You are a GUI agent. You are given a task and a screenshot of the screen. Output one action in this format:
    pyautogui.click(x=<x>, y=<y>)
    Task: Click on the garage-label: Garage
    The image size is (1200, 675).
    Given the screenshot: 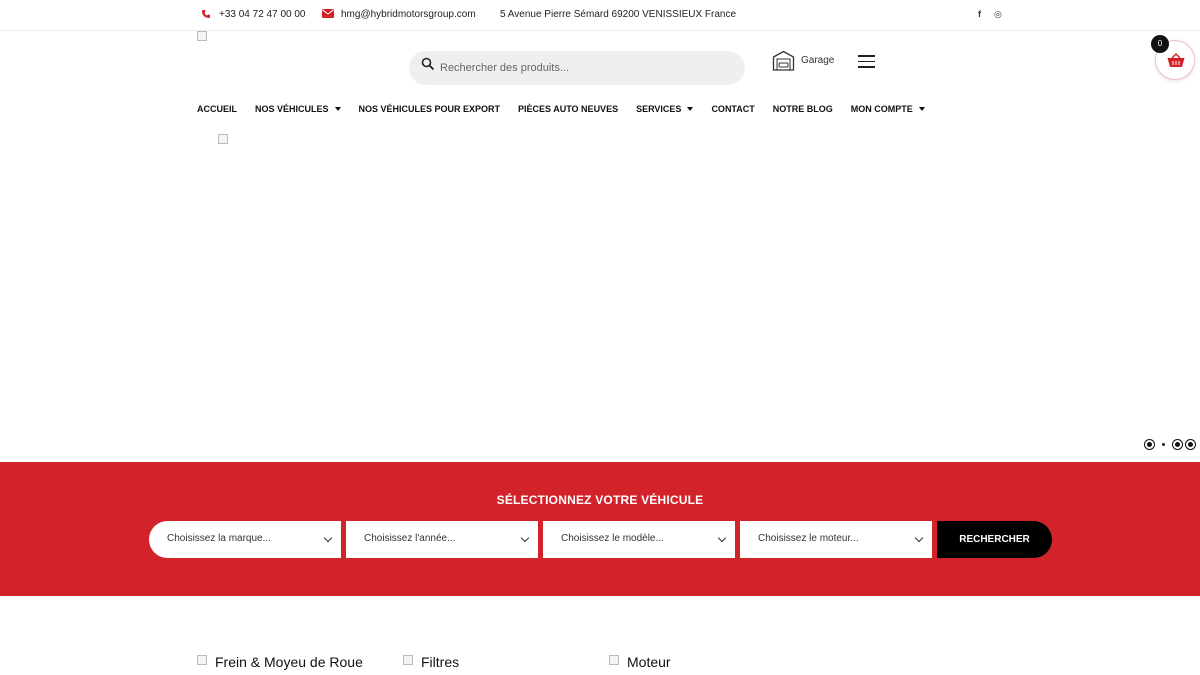 What is the action you would take?
    pyautogui.click(x=818, y=60)
    